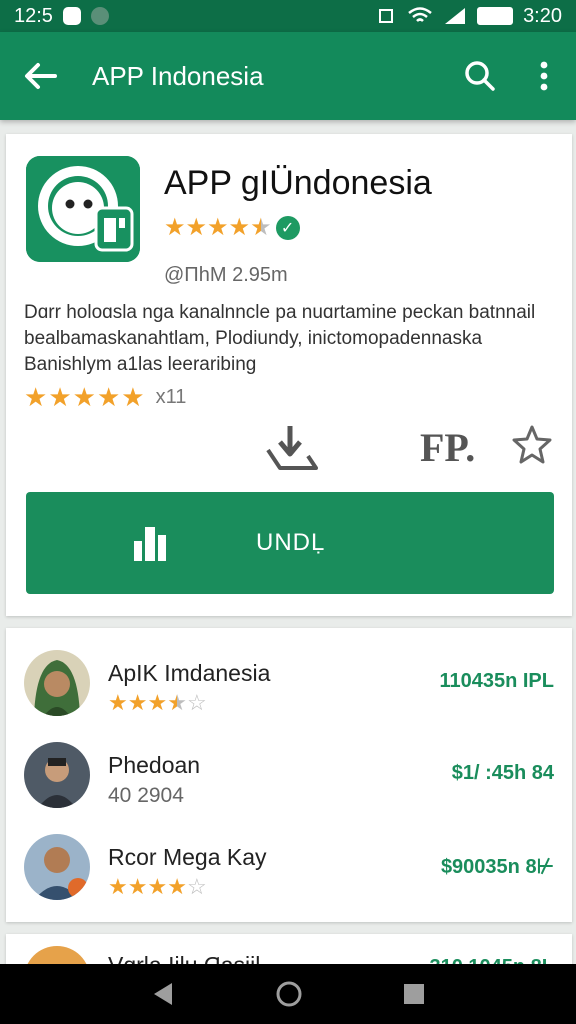 Image resolution: width=576 pixels, height=1024 pixels. I want to click on app-meta: @ΠhM 2.95m, so click(226, 275).